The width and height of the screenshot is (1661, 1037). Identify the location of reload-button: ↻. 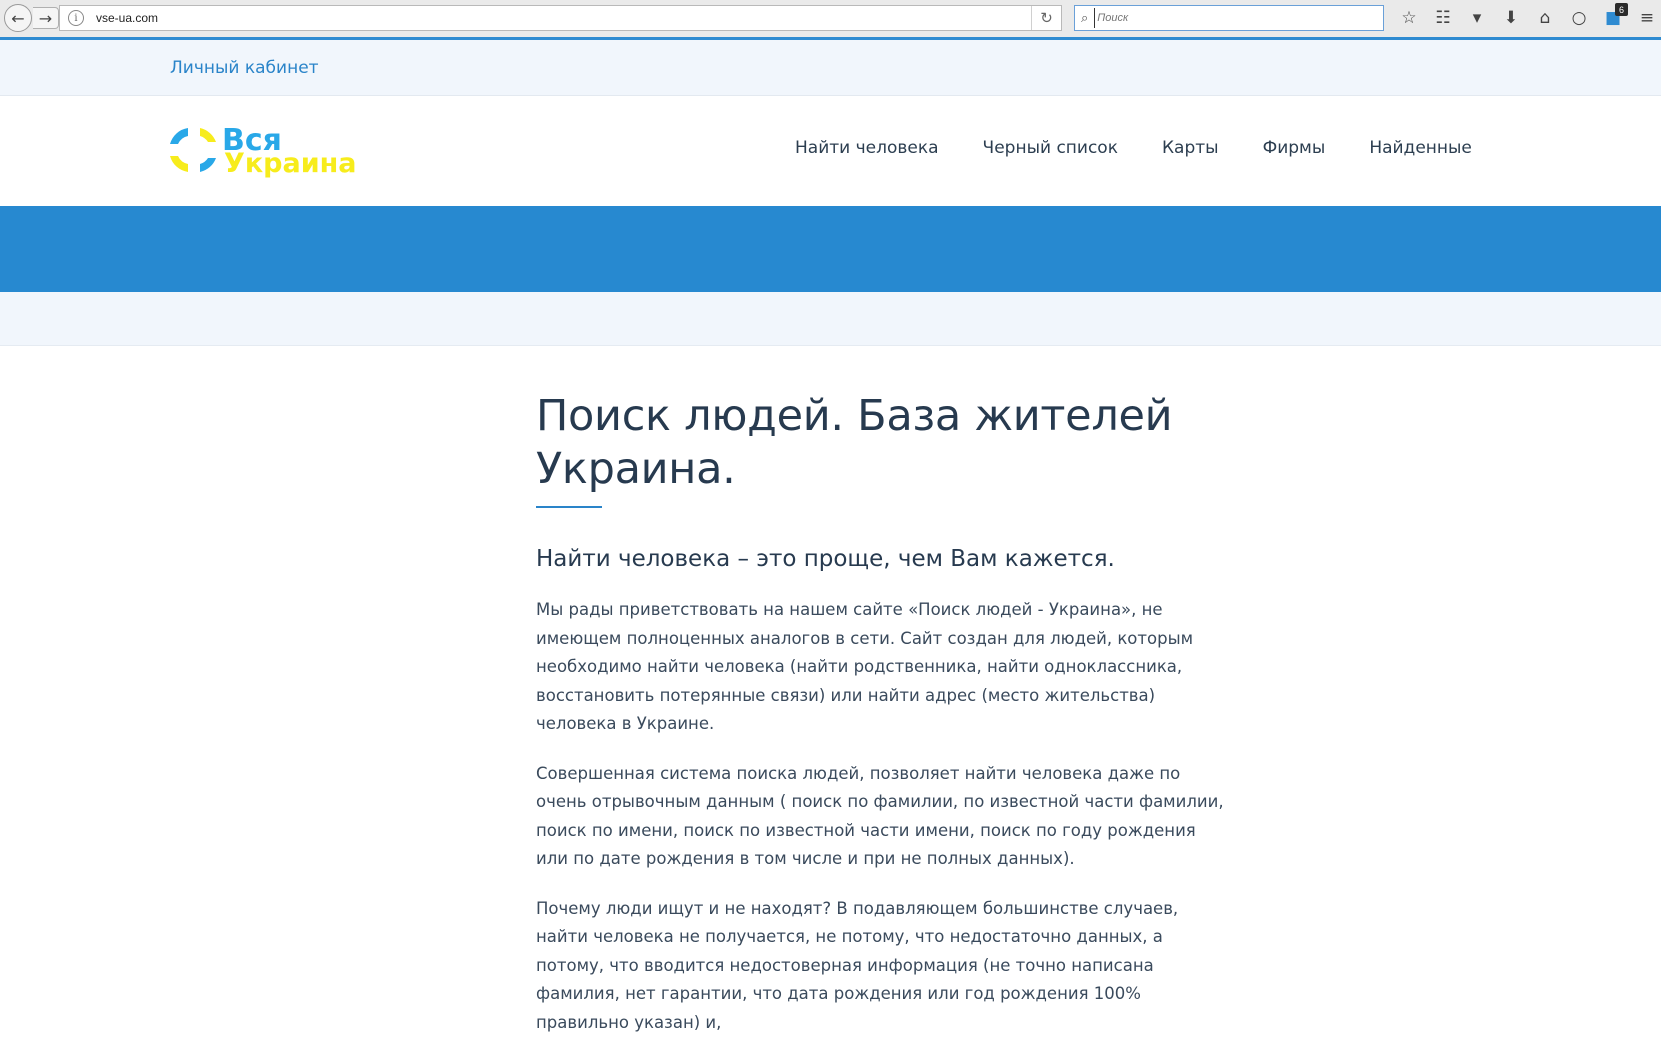
(1046, 18).